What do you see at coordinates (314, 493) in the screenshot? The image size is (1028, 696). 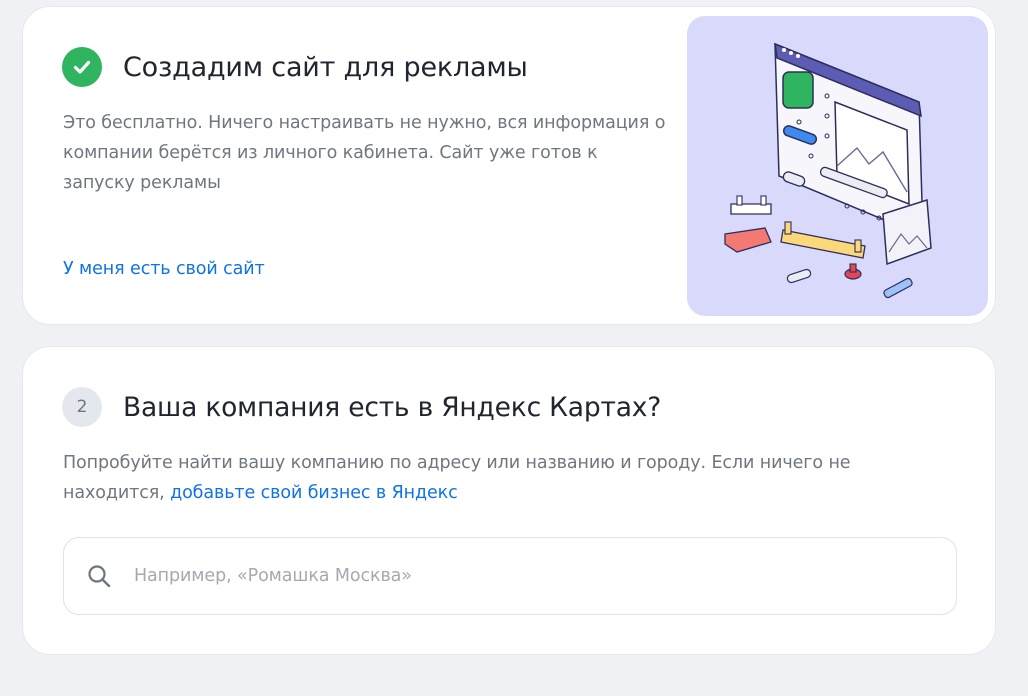 I see `add-business-link: добавьте свой бизнес в Яндекс` at bounding box center [314, 493].